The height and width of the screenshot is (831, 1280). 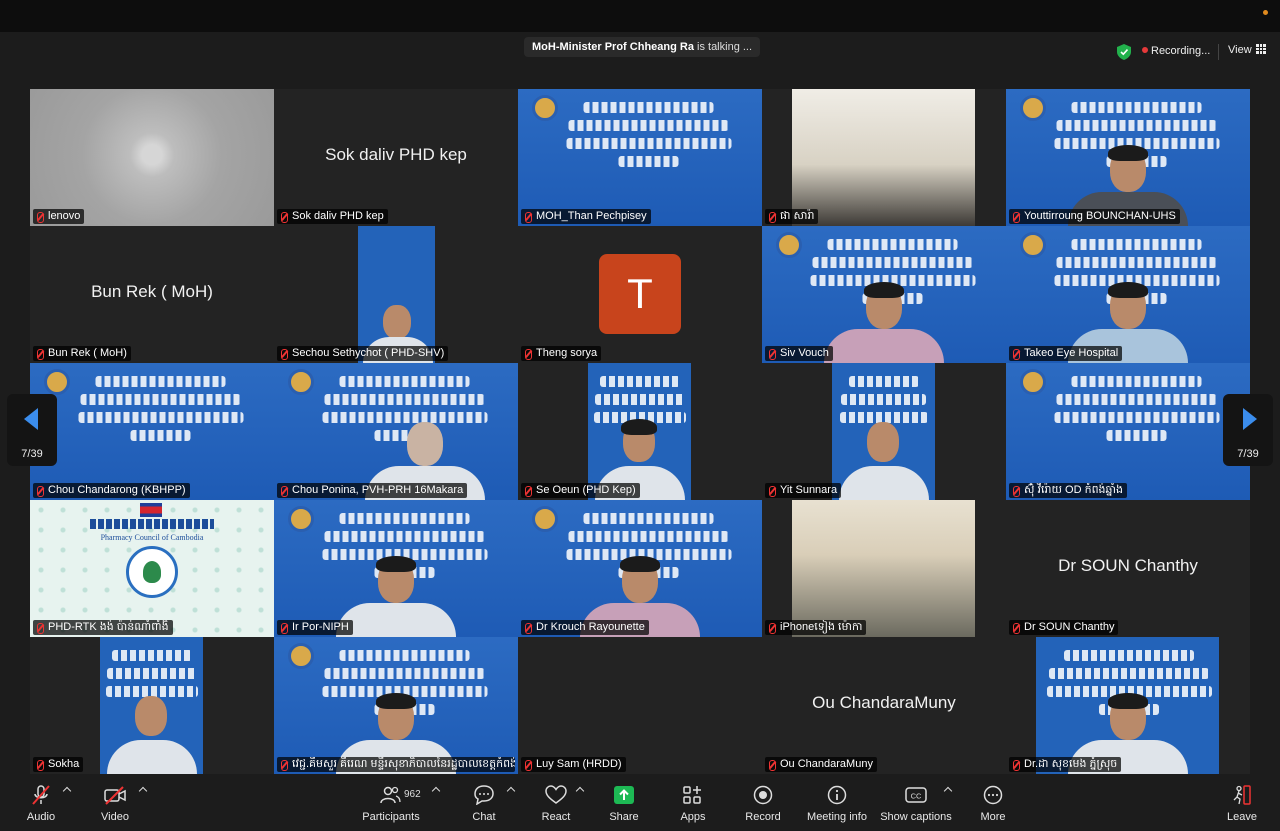 I want to click on participant-name: Takeo Eye Hospital, so click(x=1066, y=353).